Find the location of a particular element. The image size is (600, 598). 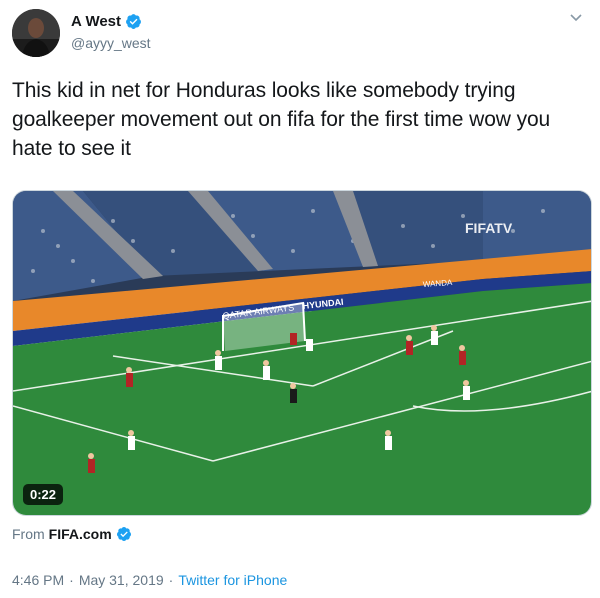

author-display-name: A West is located at coordinates (96, 21).